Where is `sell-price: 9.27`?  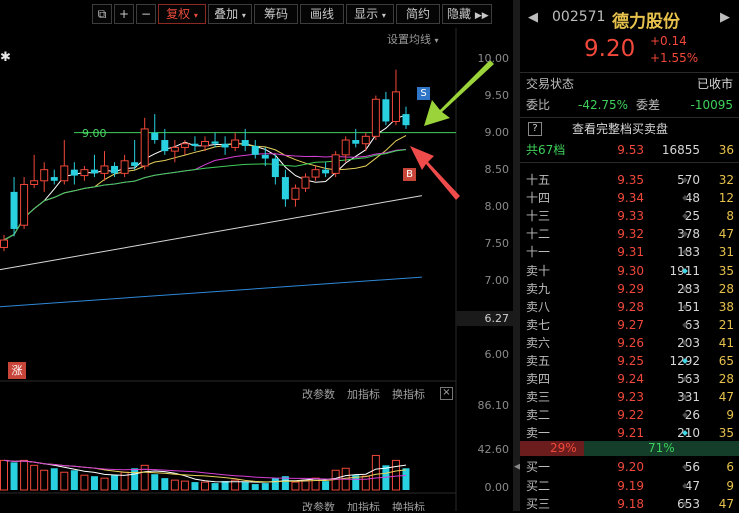
sell-price: 9.27 is located at coordinates (630, 324).